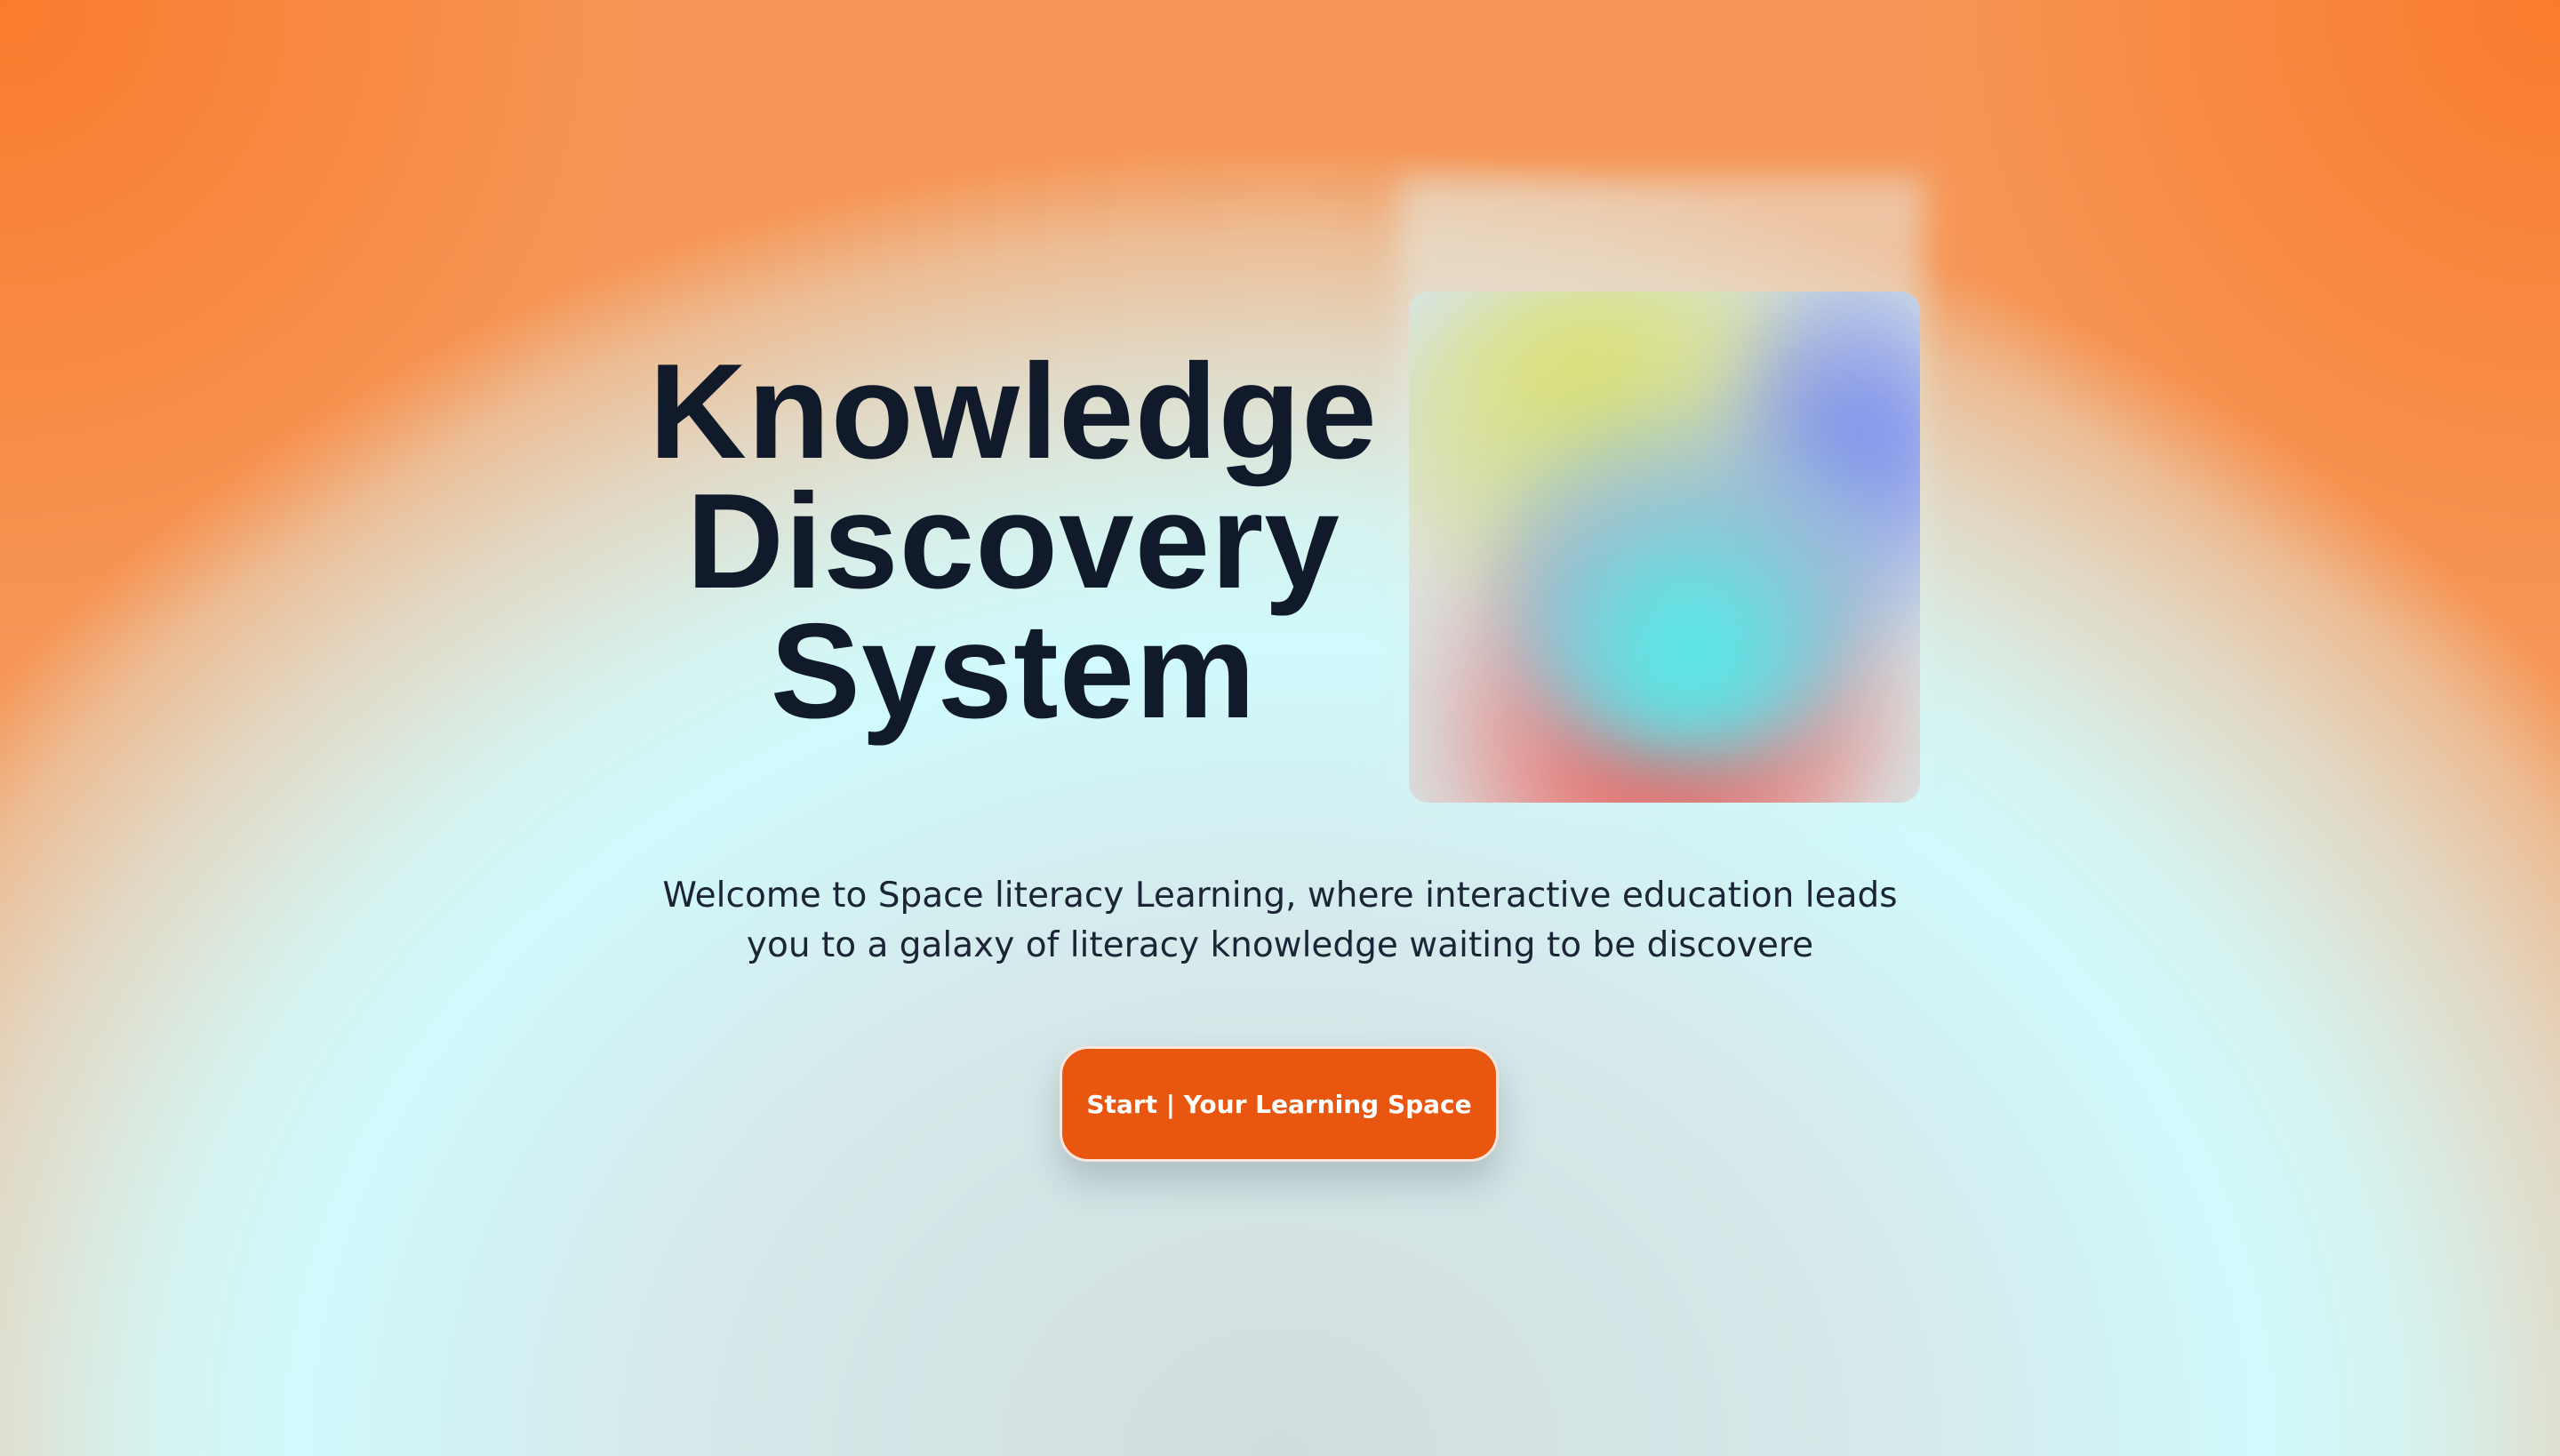 The height and width of the screenshot is (1456, 2560). Describe the element at coordinates (1013, 671) in the screenshot. I see `hero-title-line-3: System` at that location.